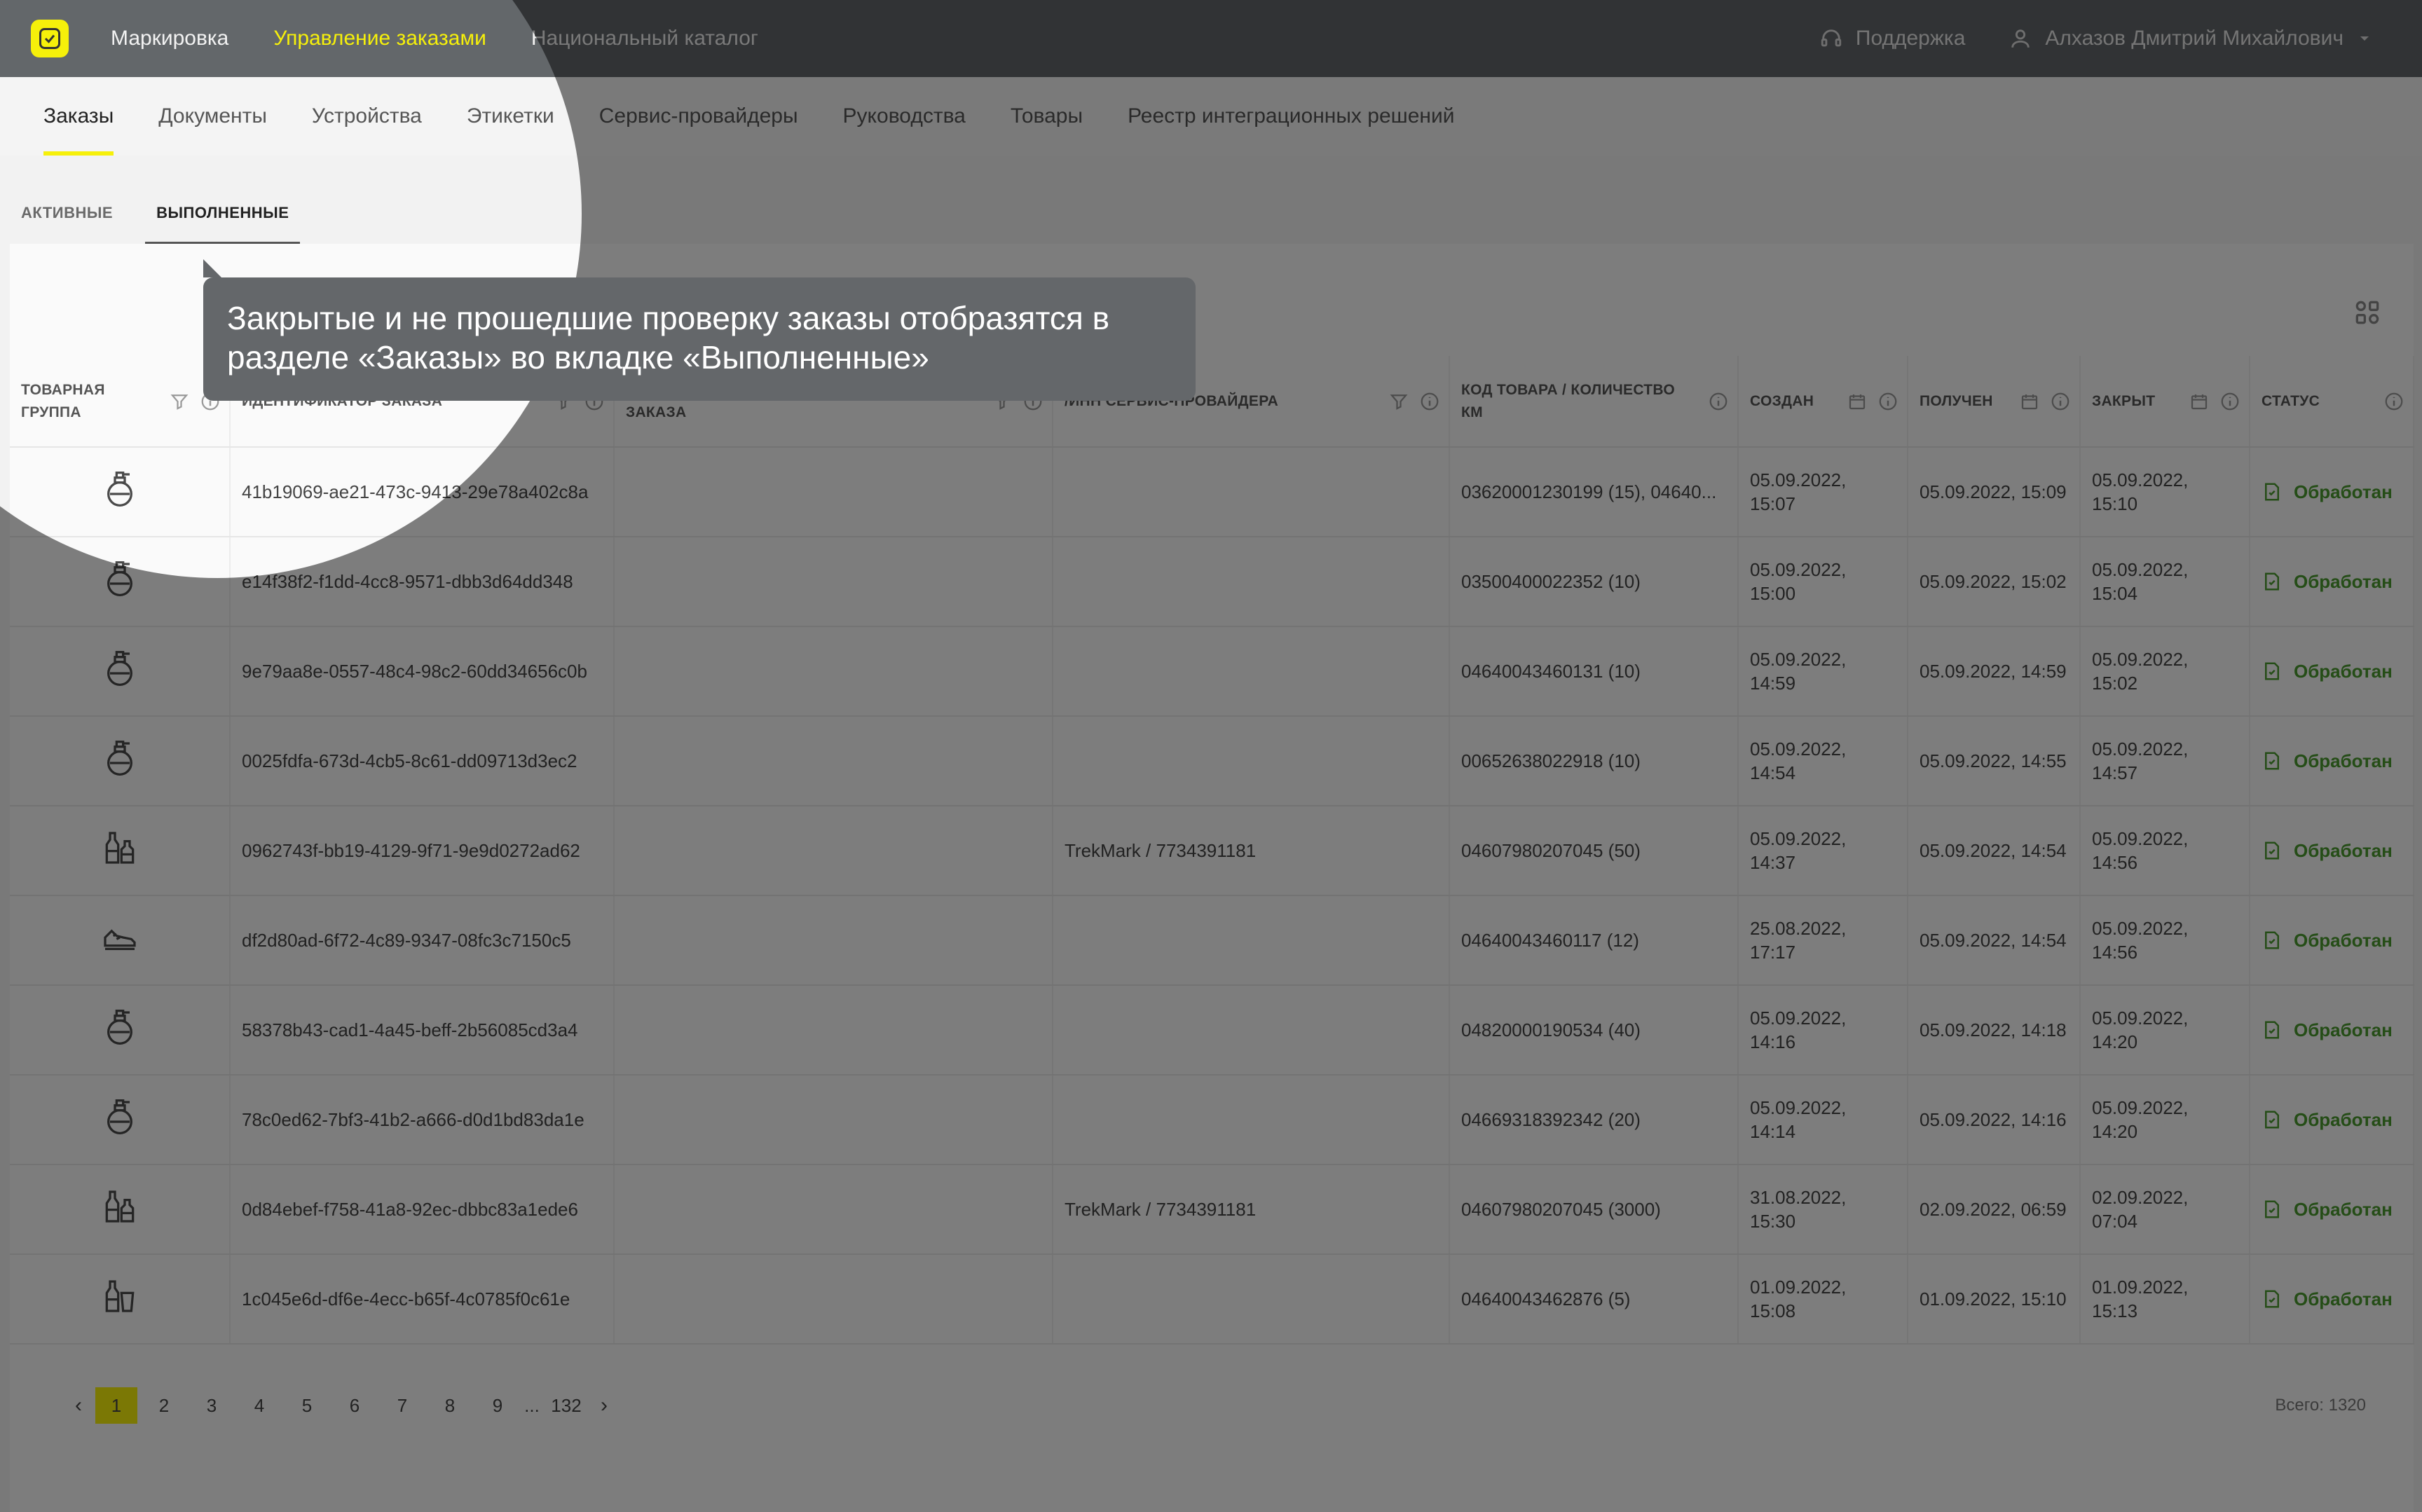  What do you see at coordinates (116, 1405) in the screenshot?
I see `page-1: 1` at bounding box center [116, 1405].